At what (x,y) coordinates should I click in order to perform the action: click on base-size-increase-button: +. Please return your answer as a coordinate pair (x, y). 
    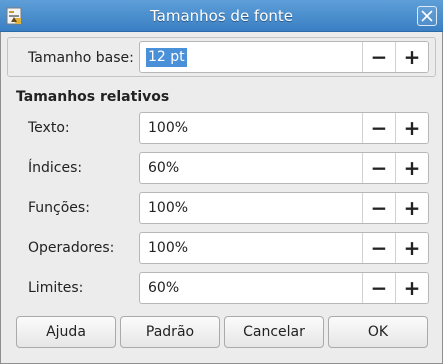
    Looking at the image, I should click on (411, 57).